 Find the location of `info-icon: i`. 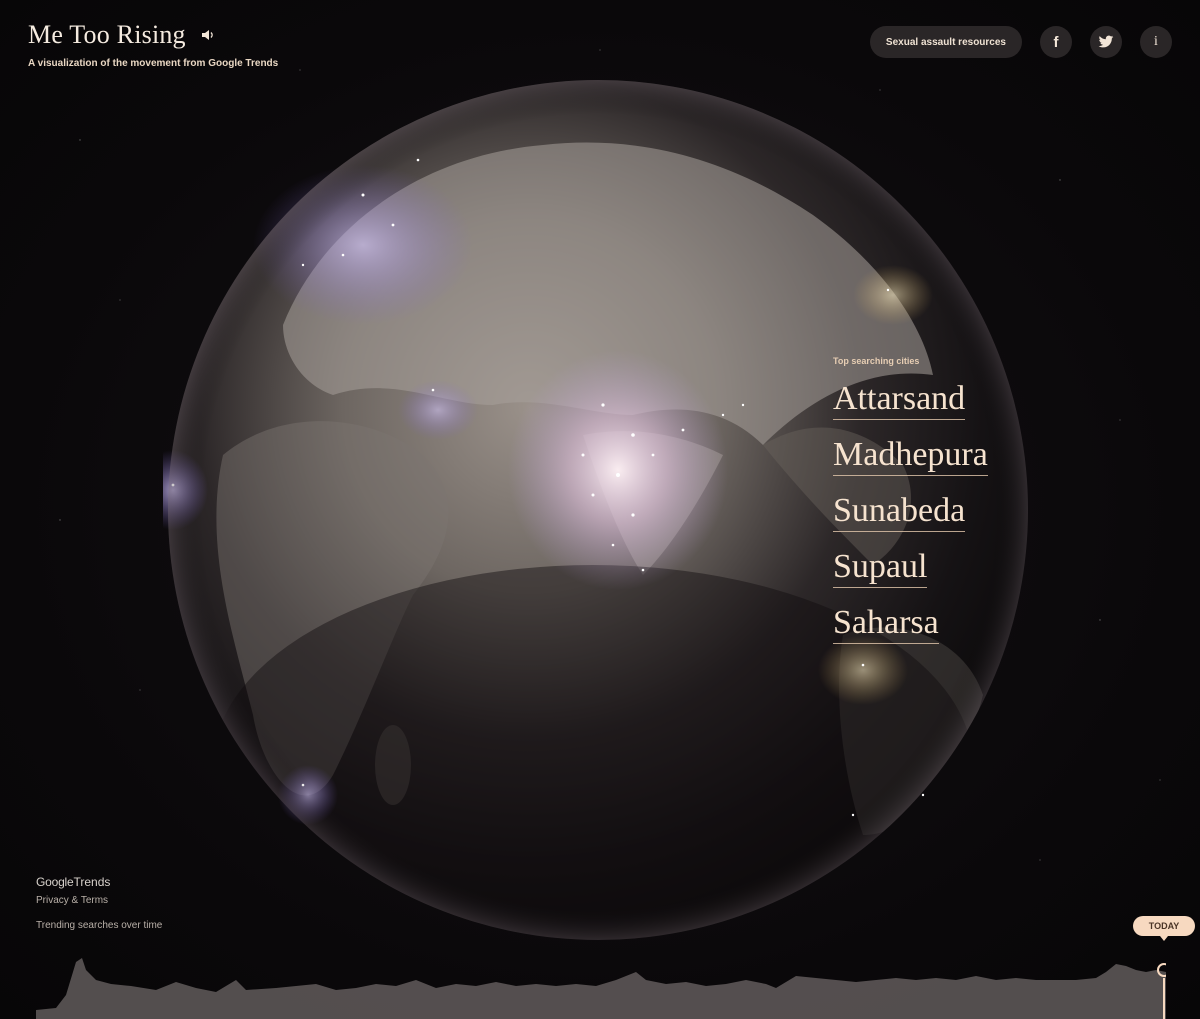

info-icon: i is located at coordinates (1156, 41).